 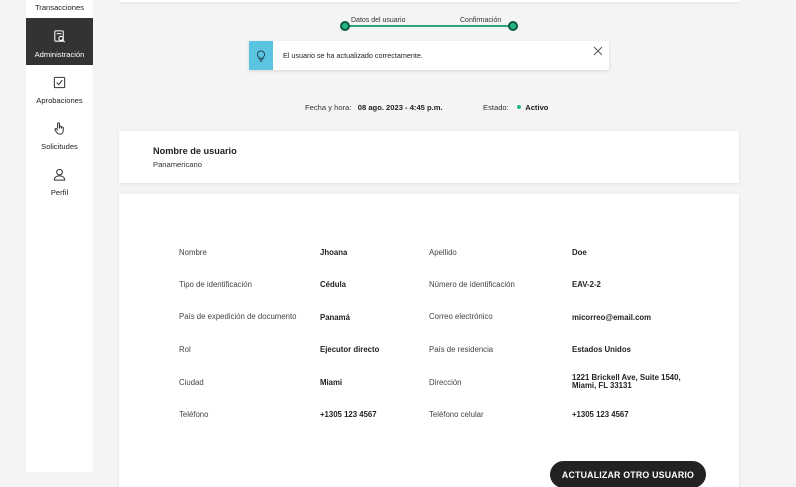 What do you see at coordinates (195, 151) in the screenshot?
I see `username-title: Nombre de usuario` at bounding box center [195, 151].